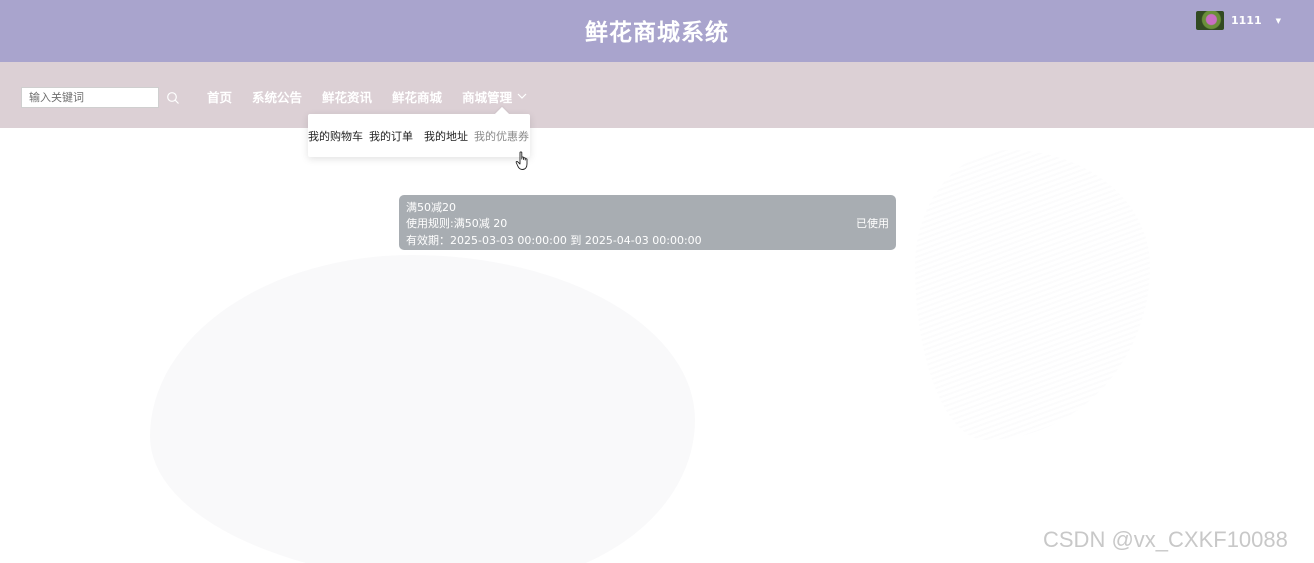  What do you see at coordinates (377, 96) in the screenshot?
I see `nav-menu: 首页 系统公告 鲜花资讯 鲜花商城 商城管理` at bounding box center [377, 96].